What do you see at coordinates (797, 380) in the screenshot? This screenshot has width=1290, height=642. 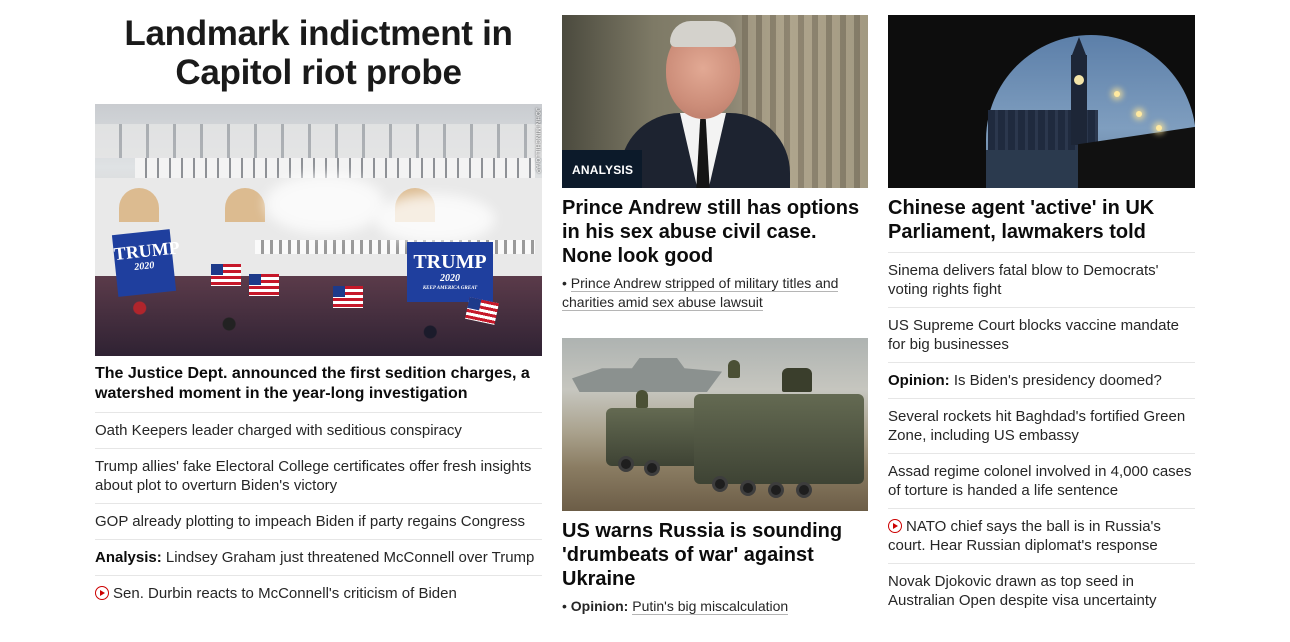 I see `photo-turret` at bounding box center [797, 380].